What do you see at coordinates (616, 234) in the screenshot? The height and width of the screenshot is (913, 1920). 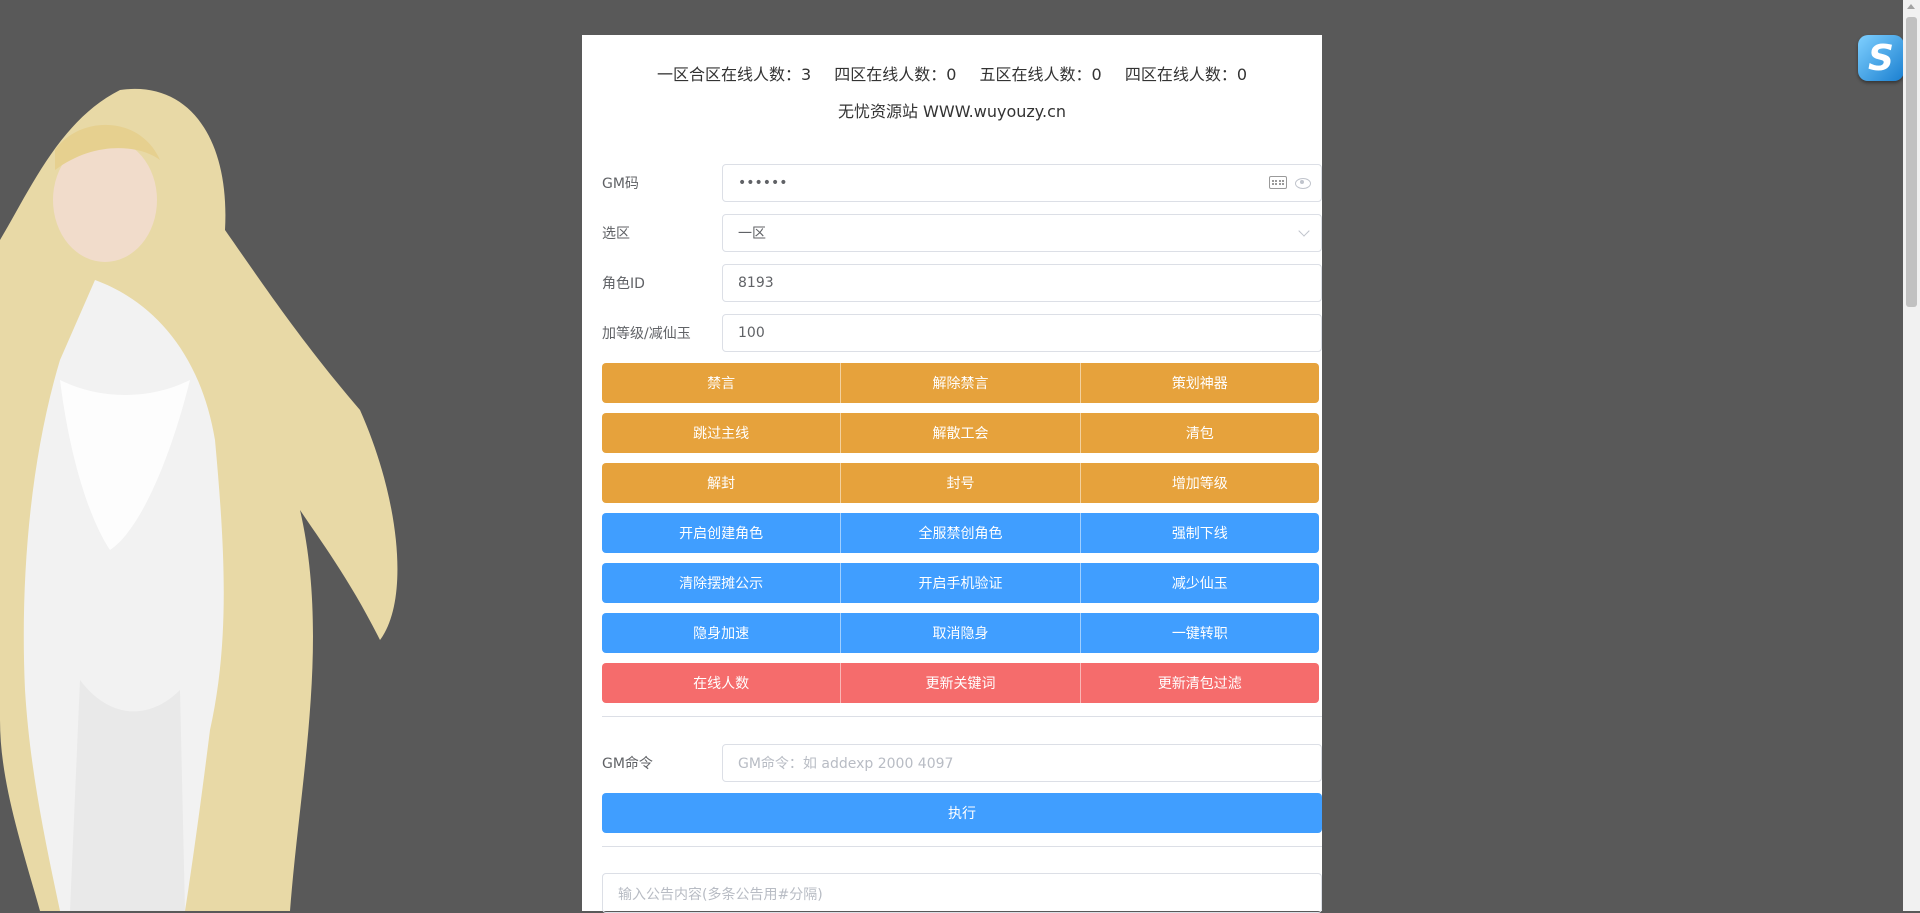 I see `zone-label: 选区` at bounding box center [616, 234].